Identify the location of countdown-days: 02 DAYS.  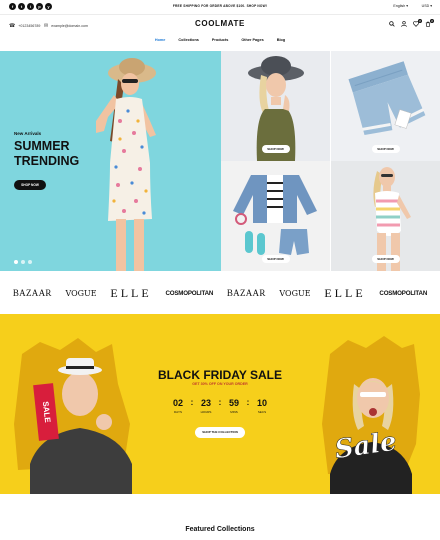
(177, 406).